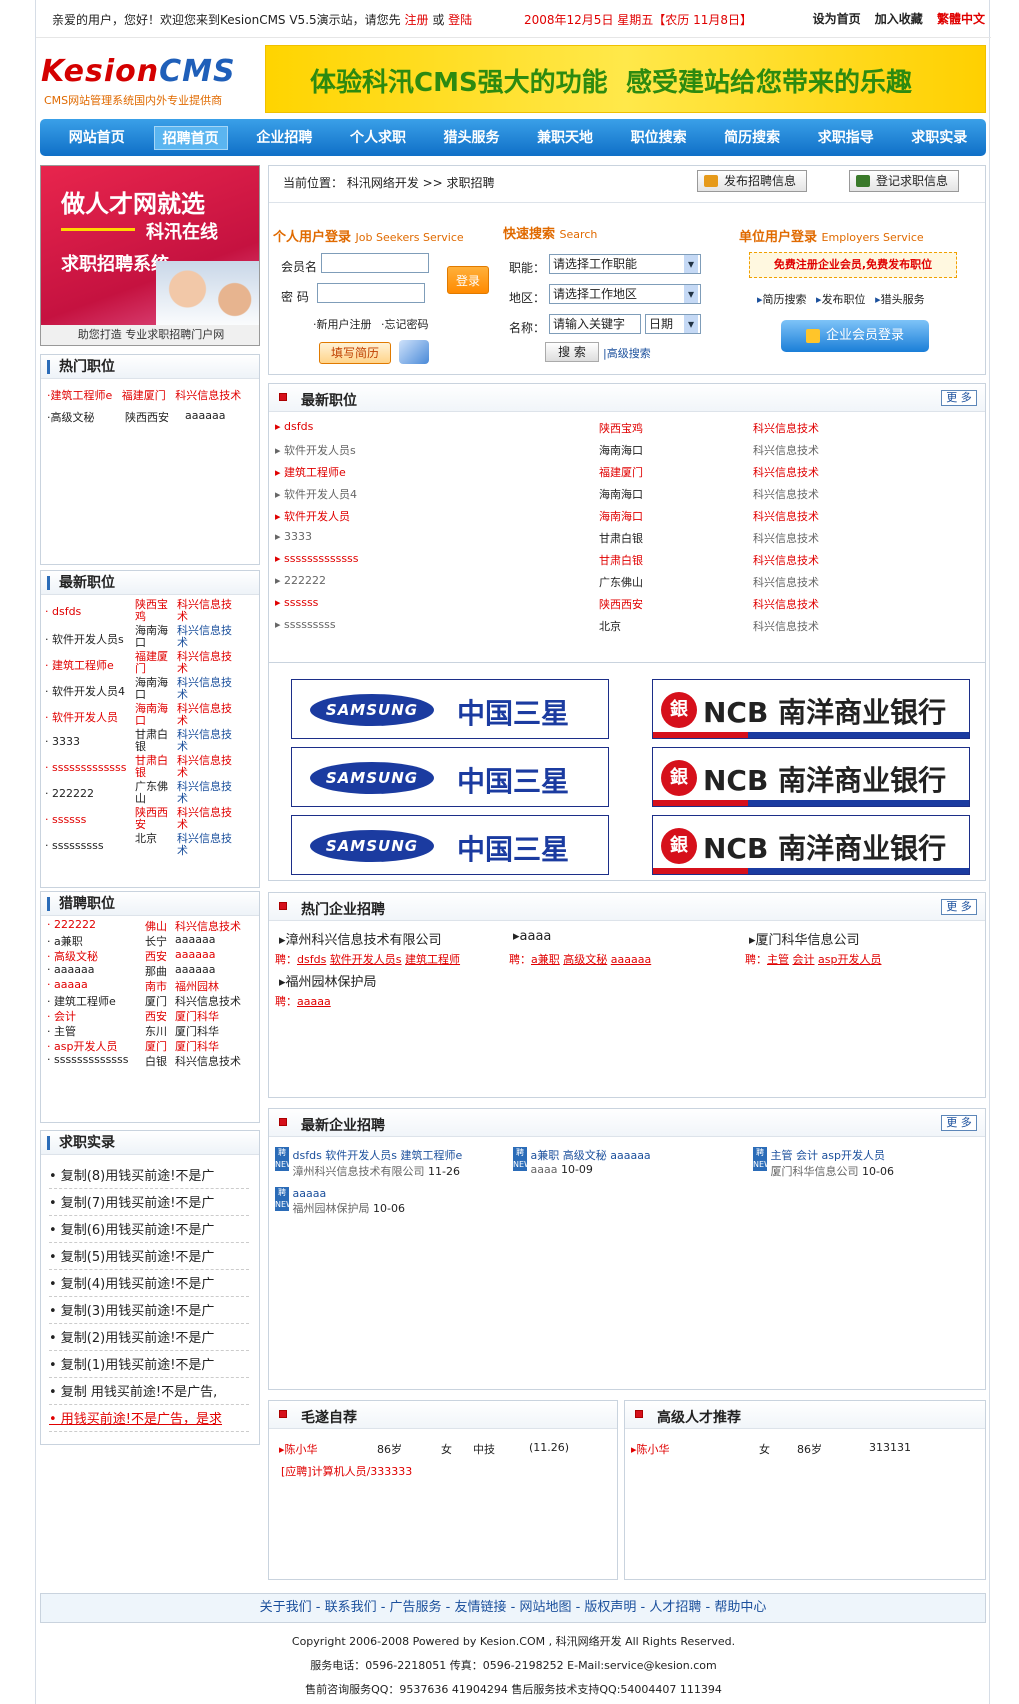 This screenshot has height=1704, width=1019. I want to click on headhunt-row: · sssssssssssss 白银 科兴信息技术, so click(153, 1061).